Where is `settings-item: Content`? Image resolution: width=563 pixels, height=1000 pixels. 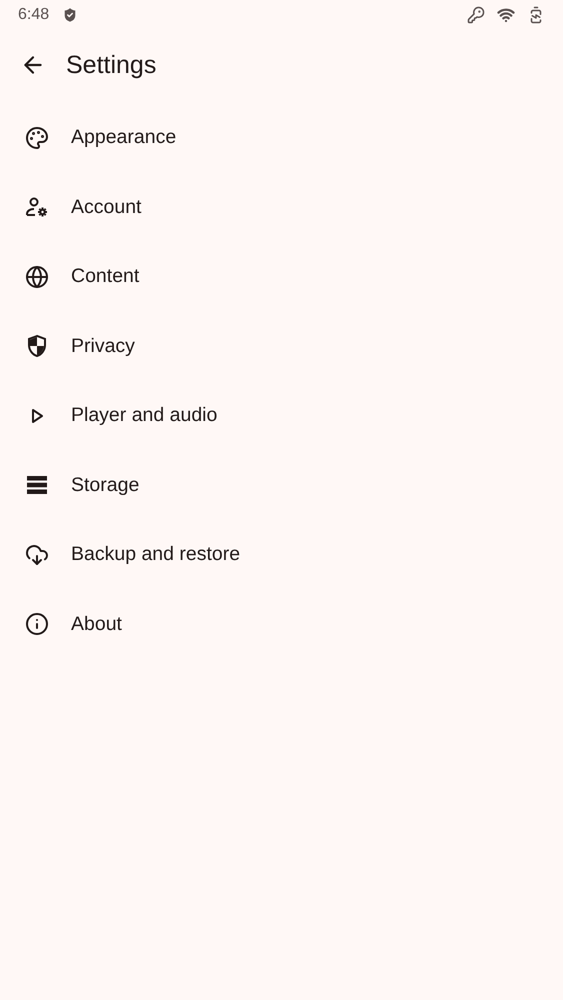 settings-item: Content is located at coordinates (105, 276).